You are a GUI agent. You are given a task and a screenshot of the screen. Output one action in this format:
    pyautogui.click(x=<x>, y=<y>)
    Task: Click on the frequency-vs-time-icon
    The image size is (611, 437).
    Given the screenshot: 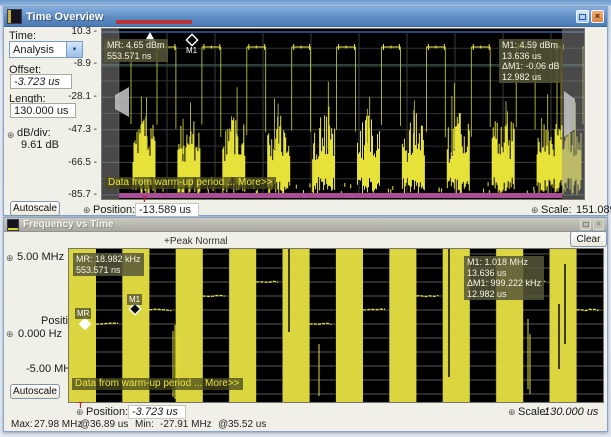 What is the action you would take?
    pyautogui.click(x=13, y=224)
    